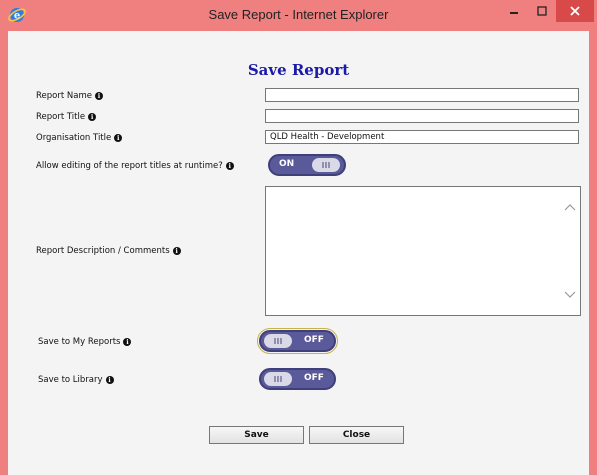  I want to click on report-title-input, so click(422, 116).